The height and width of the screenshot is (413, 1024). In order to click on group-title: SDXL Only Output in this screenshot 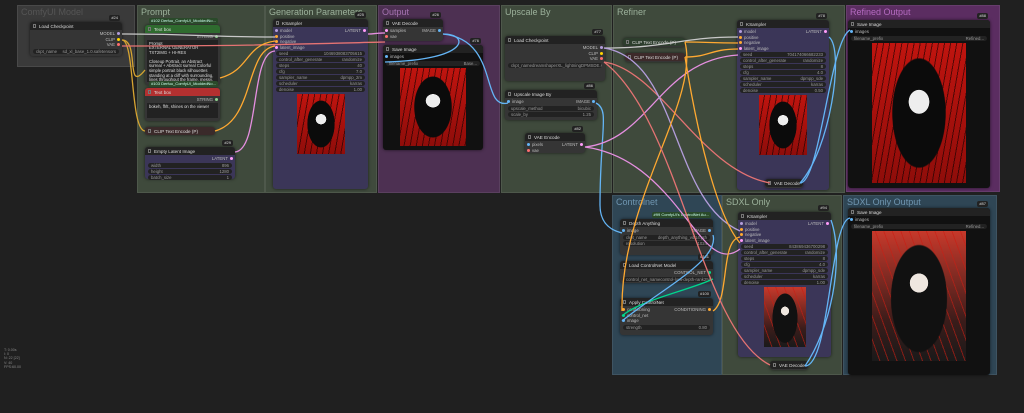, I will do `click(920, 202)`.